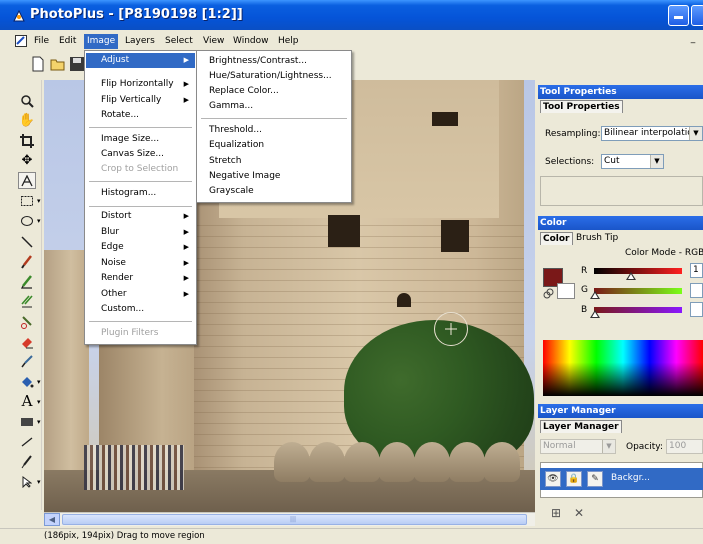  I want to click on clone-tool-icon, so click(27, 321).